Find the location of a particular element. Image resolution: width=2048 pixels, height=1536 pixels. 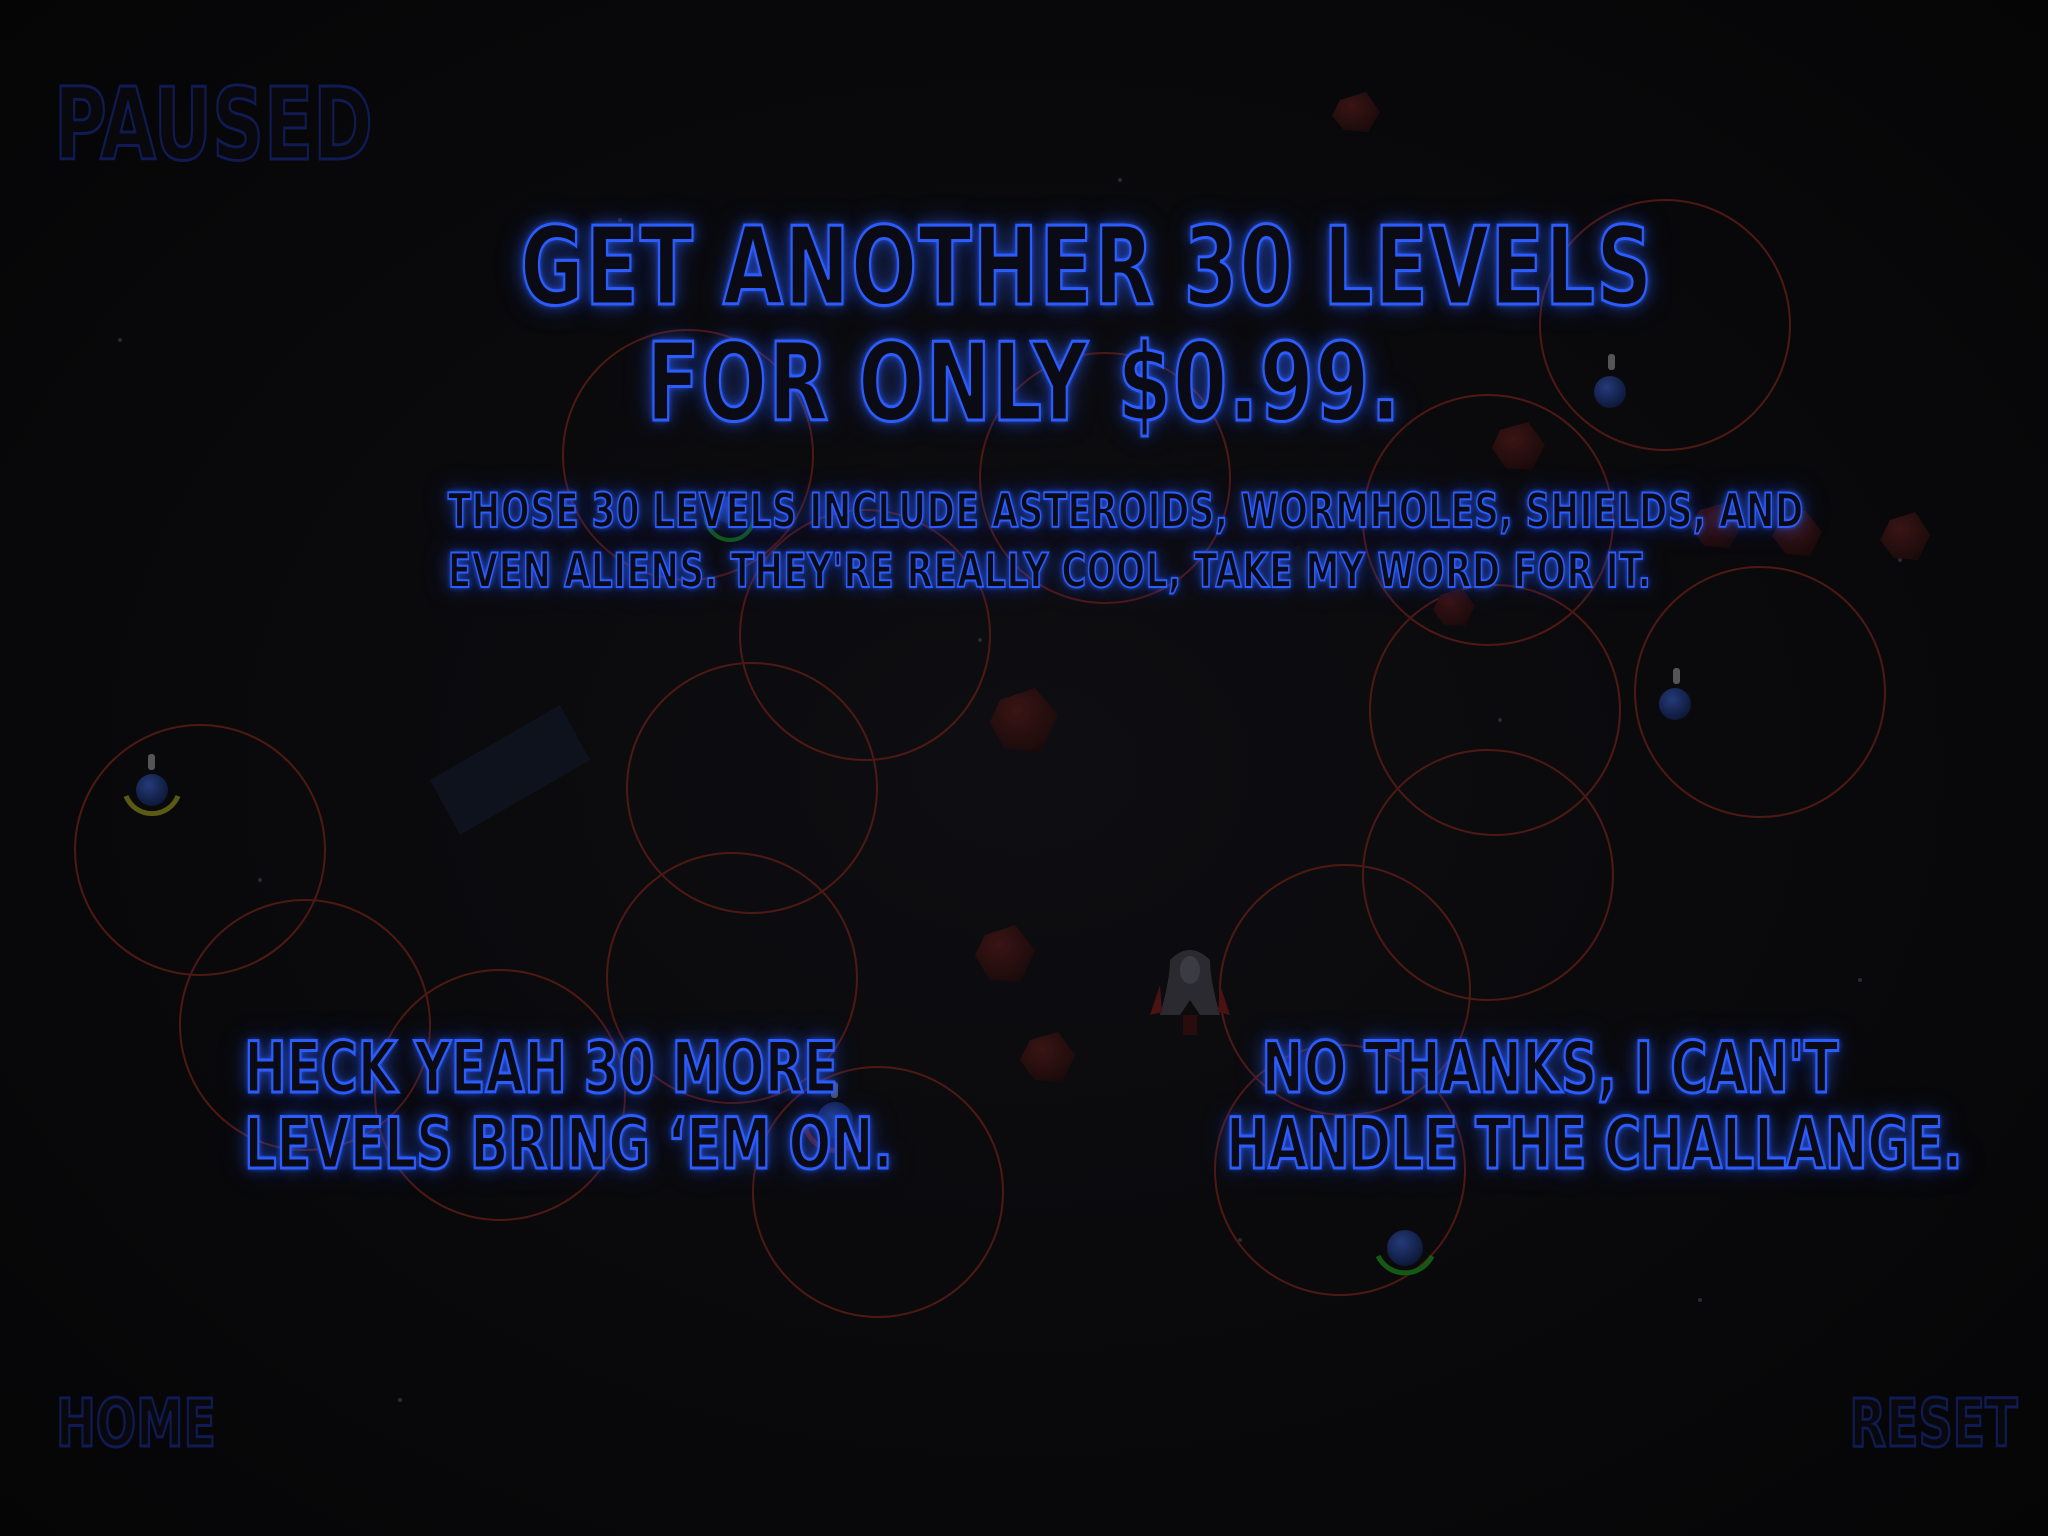

accept-offer-button: HECK YEAH 30 MORE LEVELS BRING ‘EM ON. is located at coordinates (568, 1106).